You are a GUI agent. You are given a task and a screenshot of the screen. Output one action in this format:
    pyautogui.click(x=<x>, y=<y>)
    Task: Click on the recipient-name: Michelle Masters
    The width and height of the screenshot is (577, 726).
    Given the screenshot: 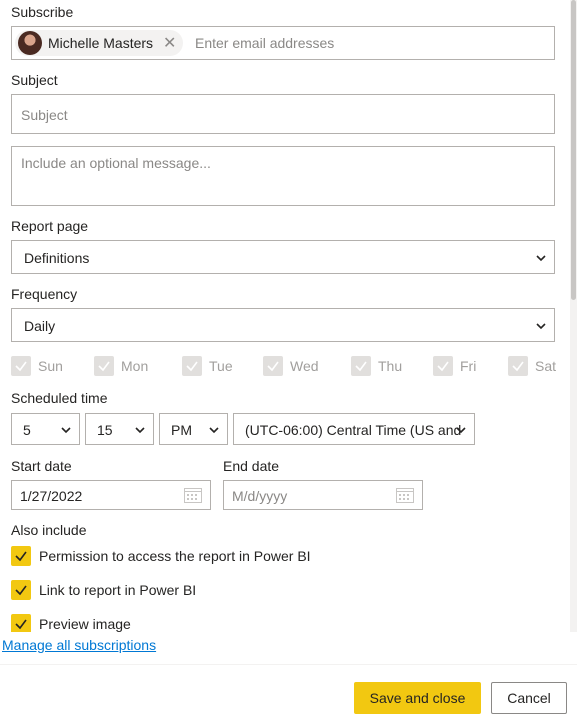 What is the action you would take?
    pyautogui.click(x=101, y=43)
    